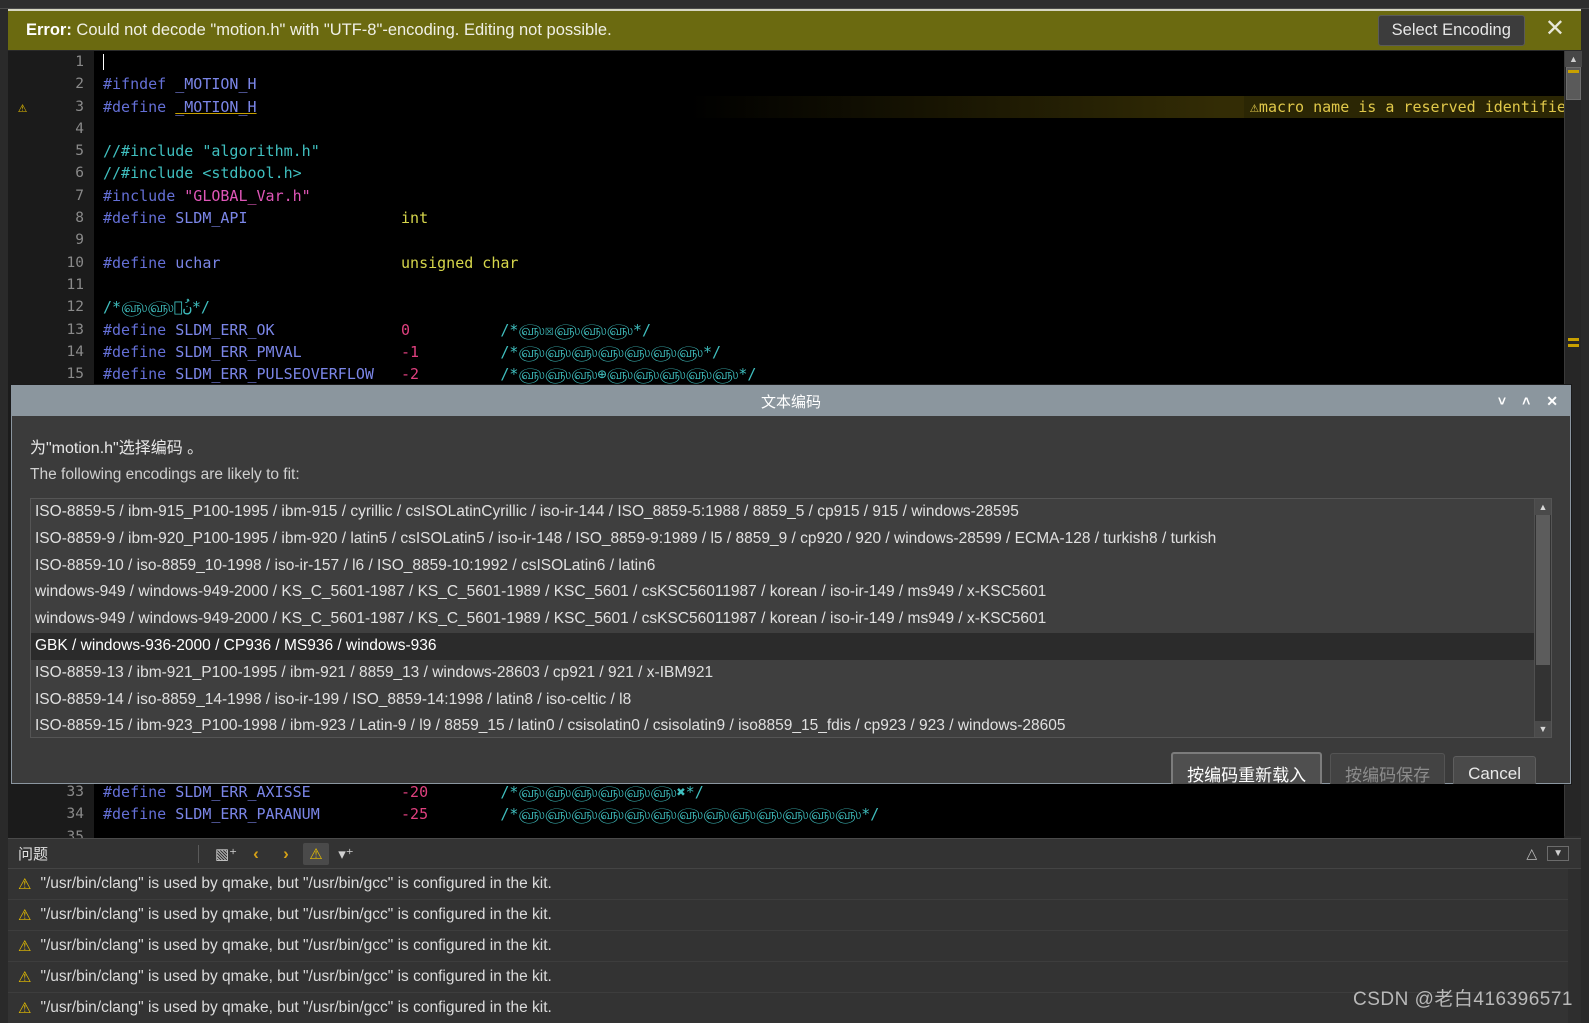 The height and width of the screenshot is (1023, 1589). What do you see at coordinates (837, 151) in the screenshot?
I see `code-line: //#include "algorithm.h"` at bounding box center [837, 151].